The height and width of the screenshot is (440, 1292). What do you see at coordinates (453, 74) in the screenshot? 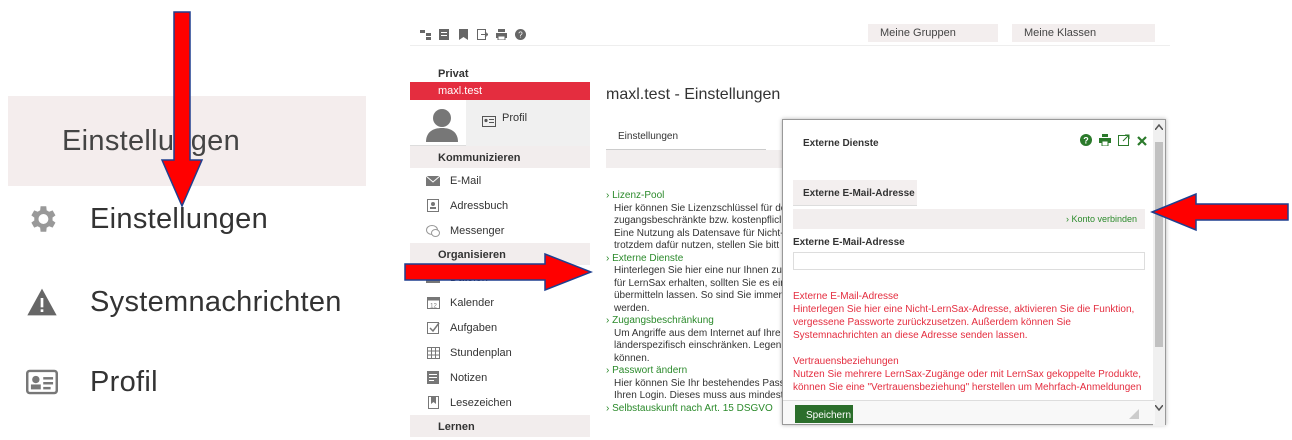
I see `sidebar-heading-private: Privat` at bounding box center [453, 74].